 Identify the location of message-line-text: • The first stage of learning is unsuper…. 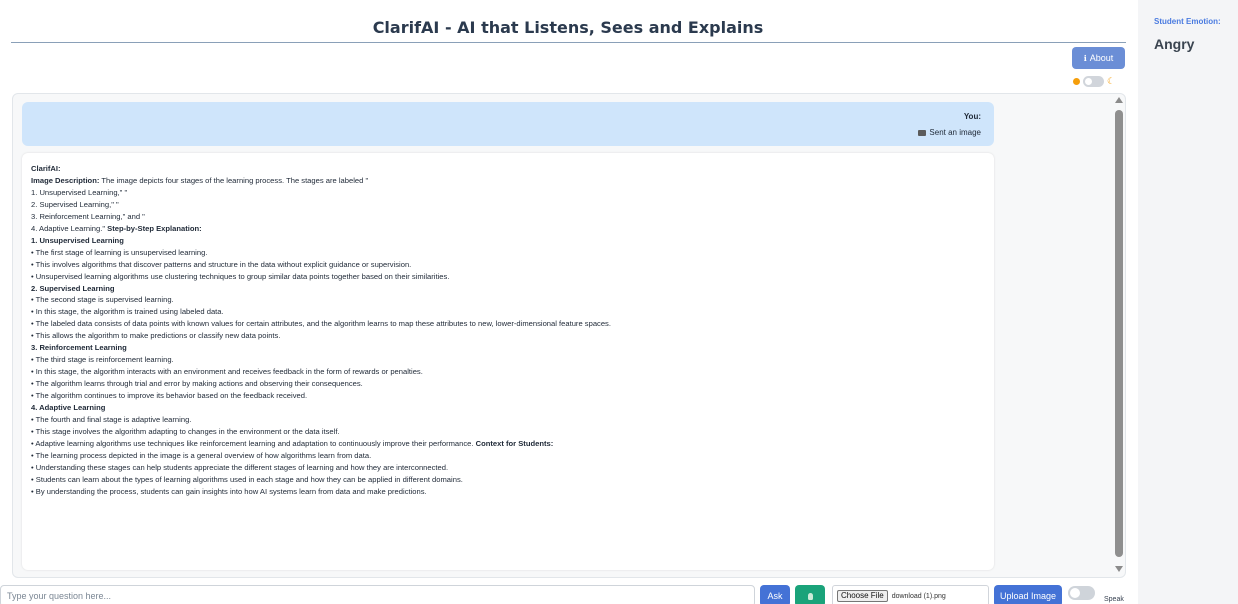
(119, 252).